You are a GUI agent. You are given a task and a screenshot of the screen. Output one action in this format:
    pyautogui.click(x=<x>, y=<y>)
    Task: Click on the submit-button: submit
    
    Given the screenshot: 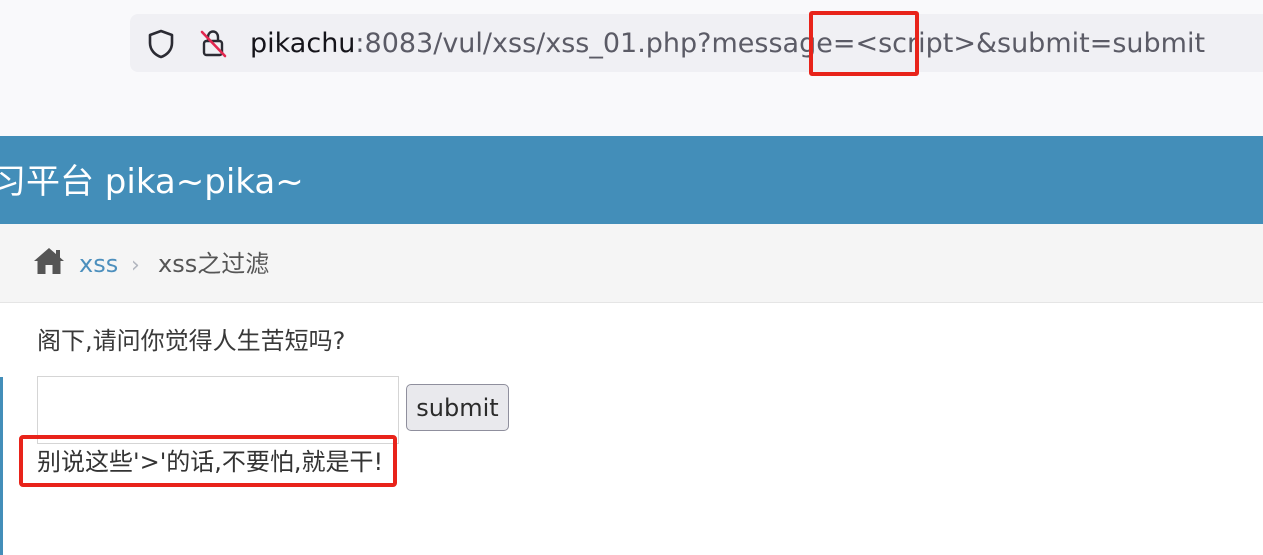 What is the action you would take?
    pyautogui.click(x=457, y=407)
    